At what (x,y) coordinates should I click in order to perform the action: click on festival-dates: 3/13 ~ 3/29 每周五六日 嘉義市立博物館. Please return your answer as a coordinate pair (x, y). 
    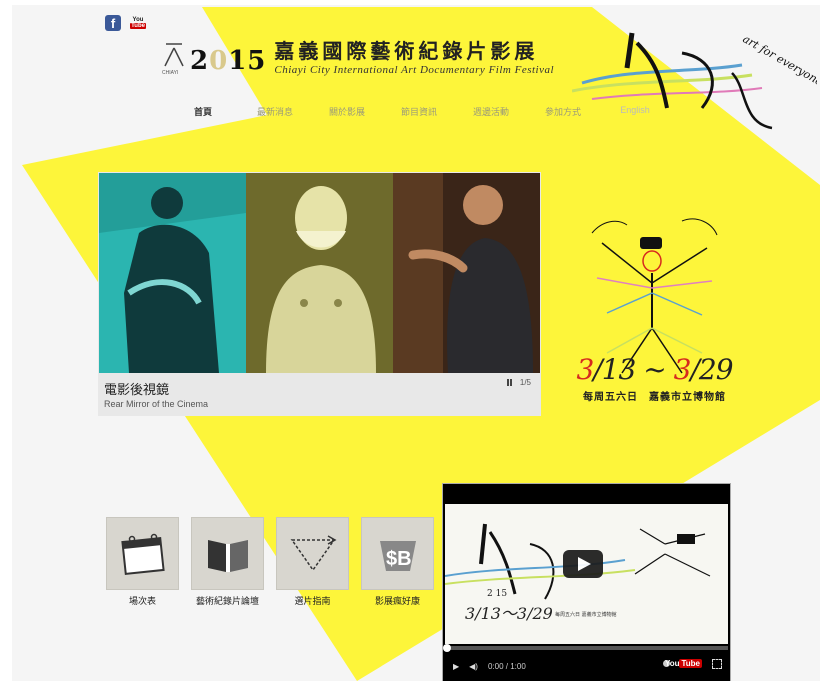
    Looking at the image, I should click on (654, 378).